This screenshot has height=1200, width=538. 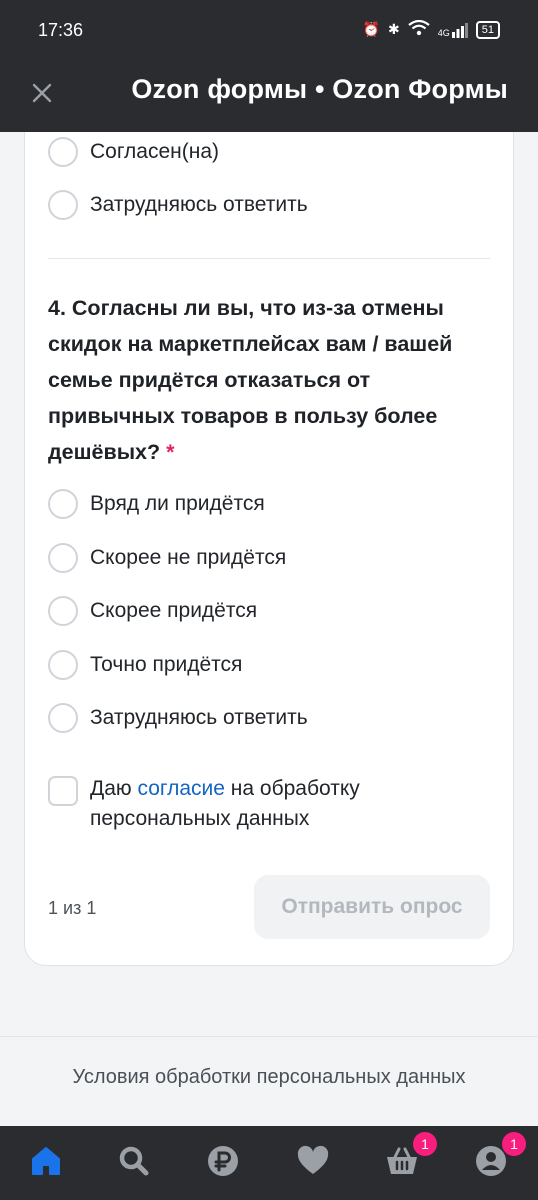 I want to click on battery-level: 51, so click(x=487, y=29).